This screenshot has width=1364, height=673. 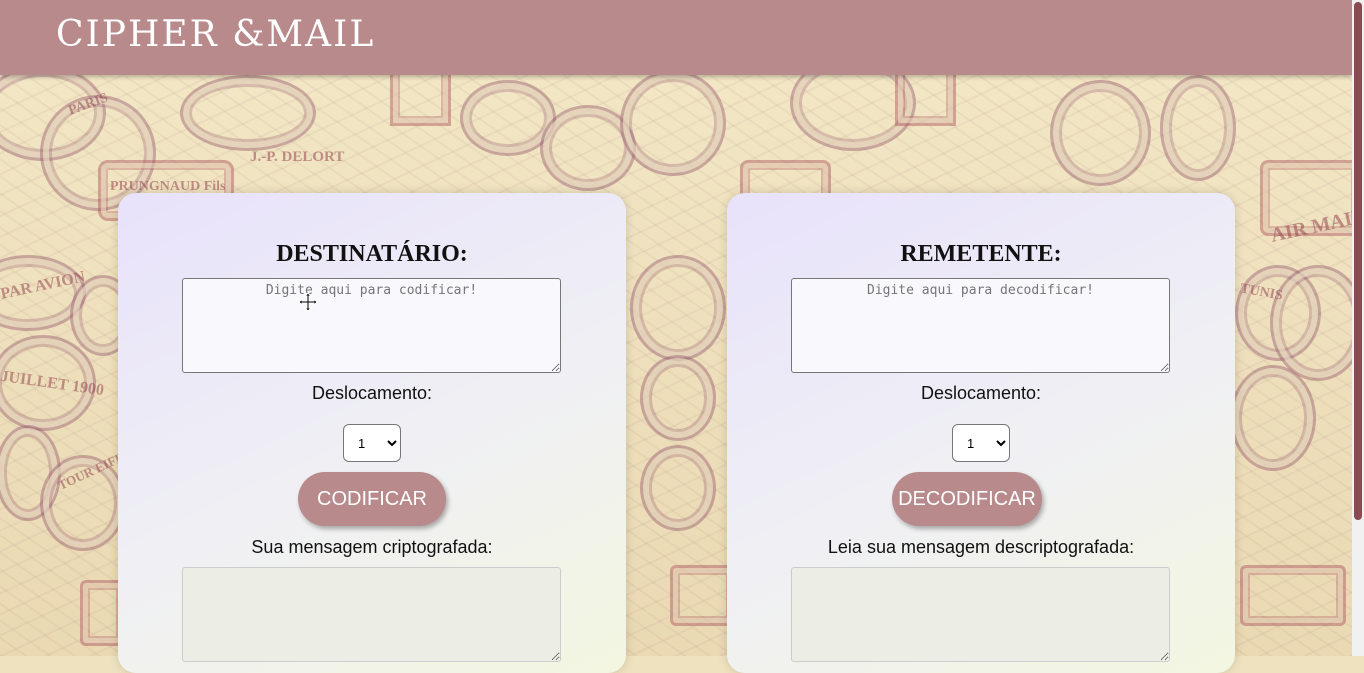 I want to click on label-stamp, so click(x=1293, y=595).